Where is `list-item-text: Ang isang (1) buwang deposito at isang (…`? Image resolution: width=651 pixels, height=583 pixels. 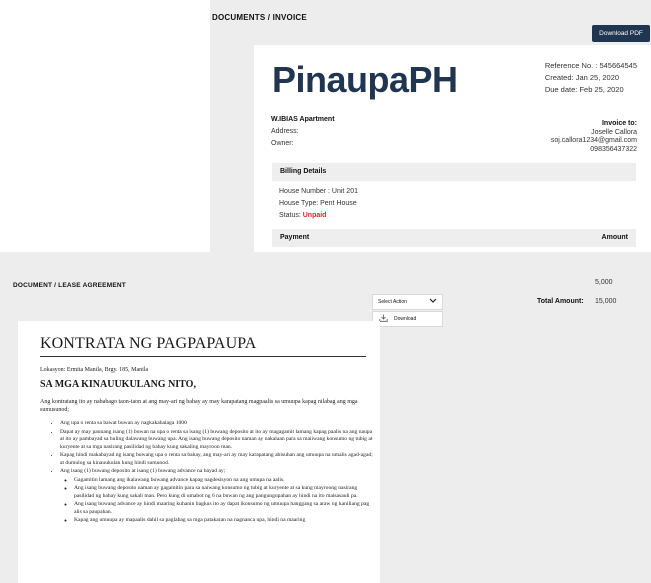
list-item-text: Ang isang (1) buwang deposito at isang (… is located at coordinates (143, 471).